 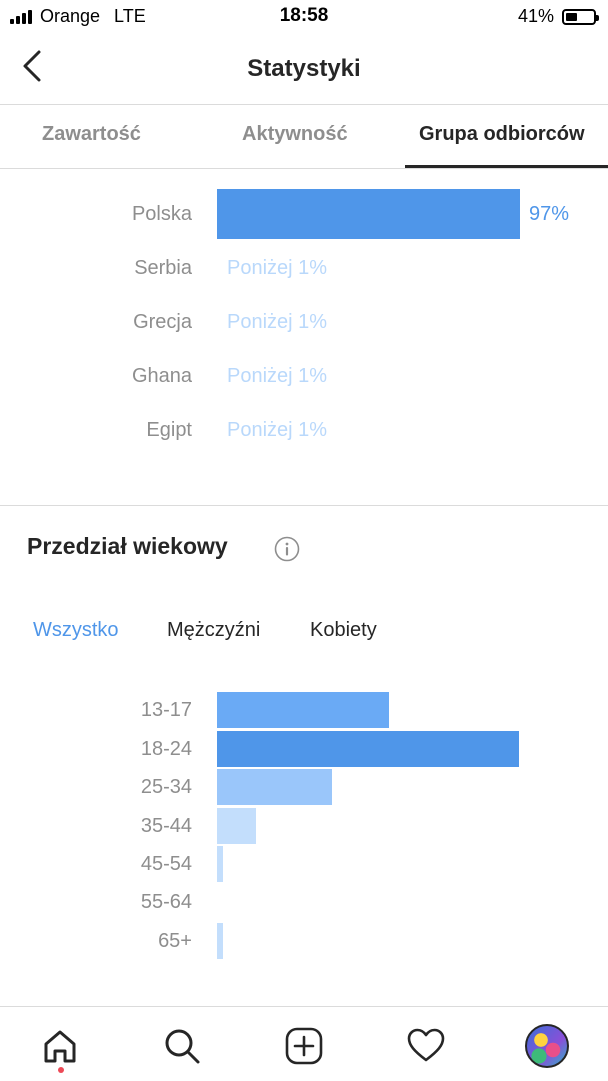 I want to click on profile-tab, so click(x=547, y=1046).